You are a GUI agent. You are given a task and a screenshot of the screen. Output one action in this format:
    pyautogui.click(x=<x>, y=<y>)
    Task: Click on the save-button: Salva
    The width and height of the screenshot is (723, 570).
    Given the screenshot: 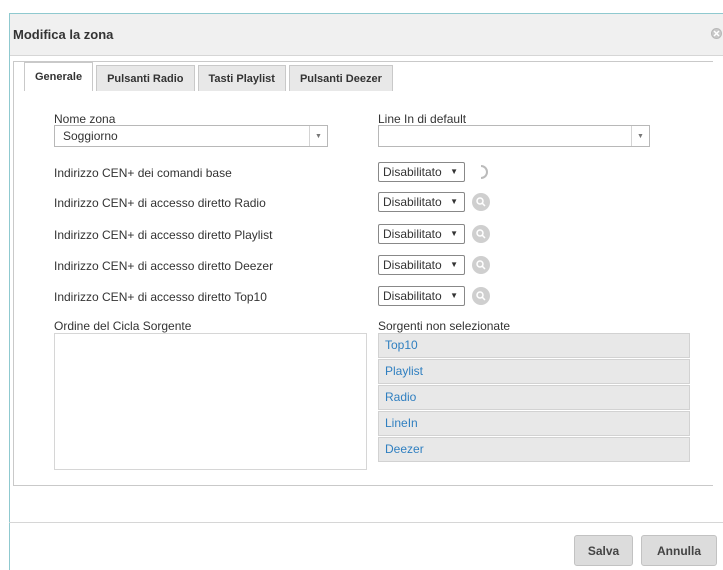 What is the action you would take?
    pyautogui.click(x=603, y=550)
    